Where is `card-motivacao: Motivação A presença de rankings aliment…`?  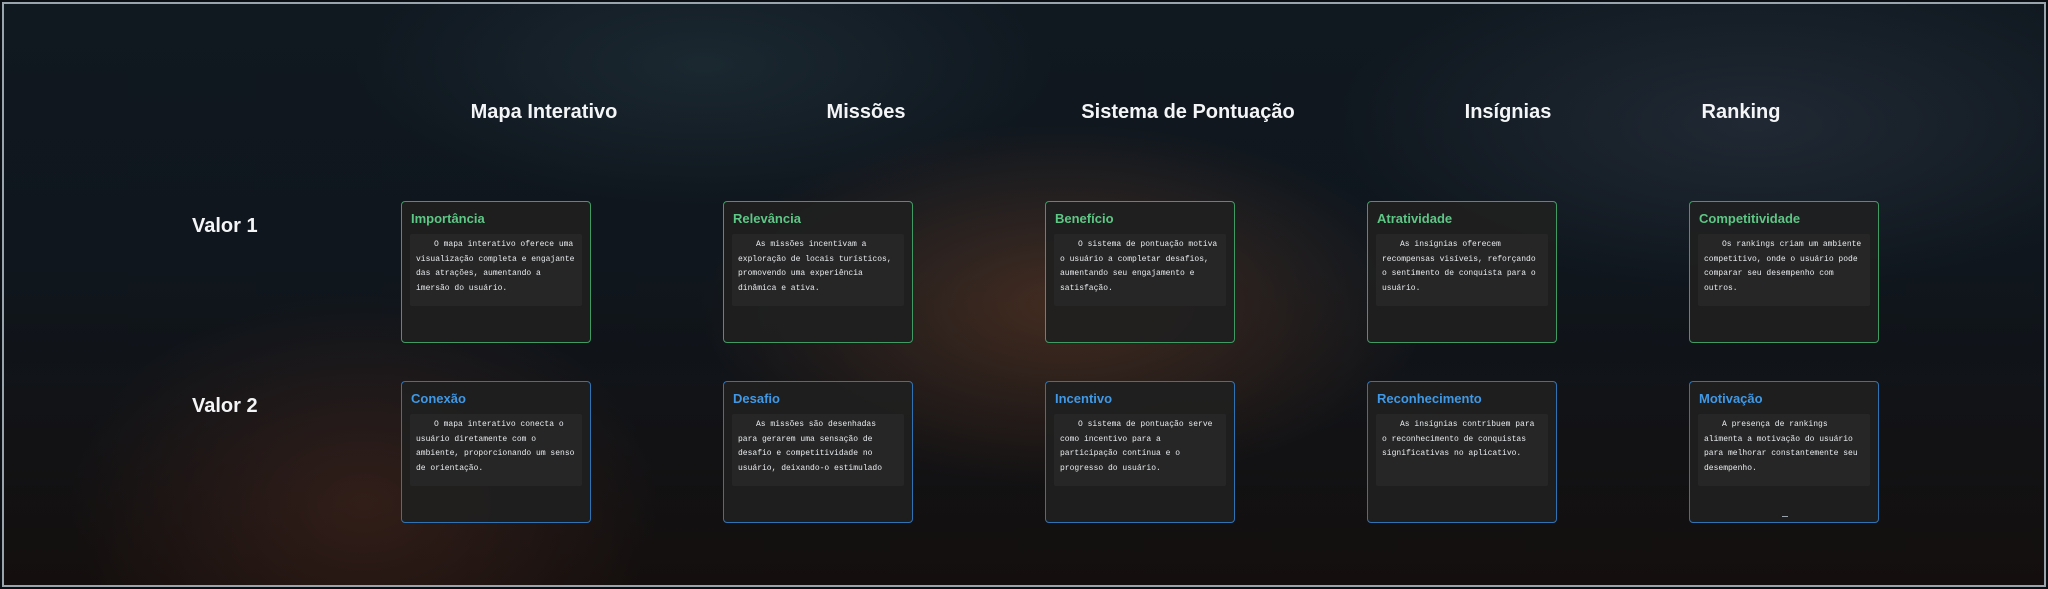
card-motivacao: Motivação A presença de rankings aliment… is located at coordinates (1784, 452).